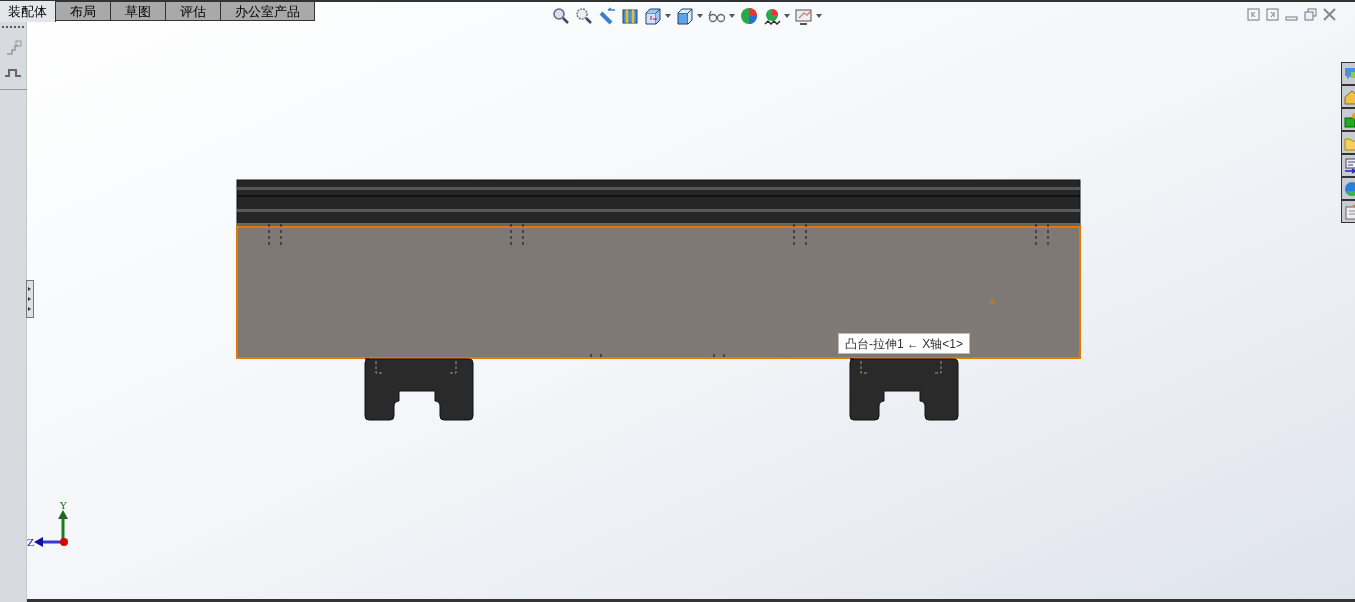 The height and width of the screenshot is (602, 1355). What do you see at coordinates (1348, 73) in the screenshot?
I see `speech-bubble-icon` at bounding box center [1348, 73].